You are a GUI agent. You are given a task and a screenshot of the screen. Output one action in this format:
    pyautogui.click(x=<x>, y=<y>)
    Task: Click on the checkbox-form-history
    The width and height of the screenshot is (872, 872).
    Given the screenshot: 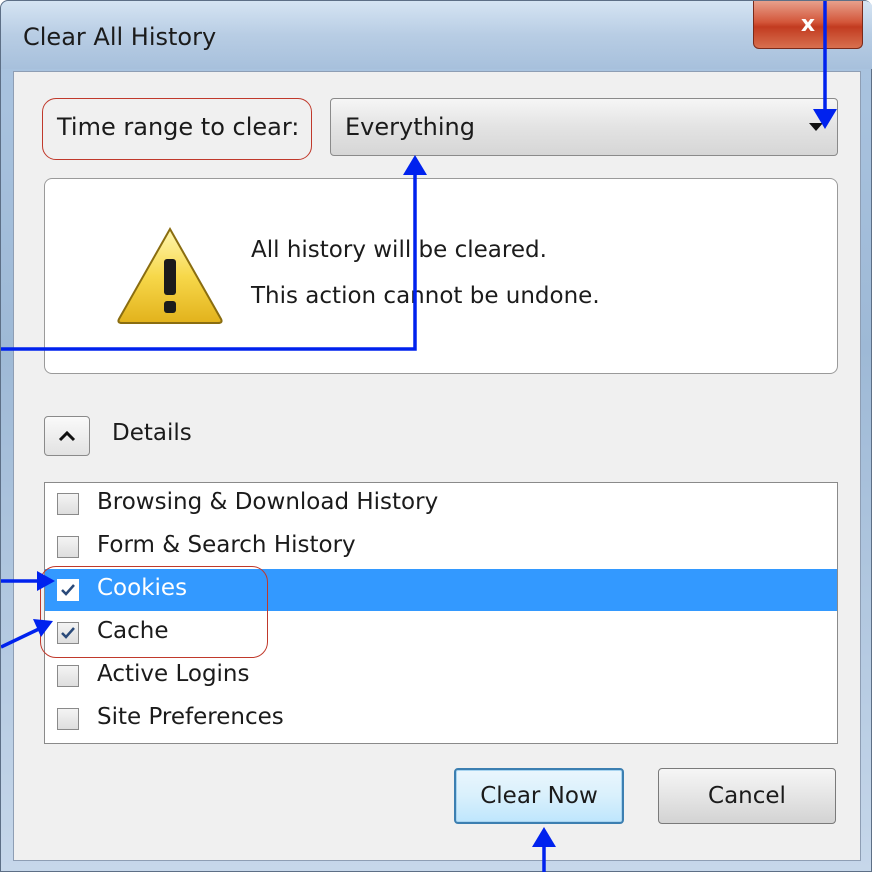 What is the action you would take?
    pyautogui.click(x=68, y=547)
    